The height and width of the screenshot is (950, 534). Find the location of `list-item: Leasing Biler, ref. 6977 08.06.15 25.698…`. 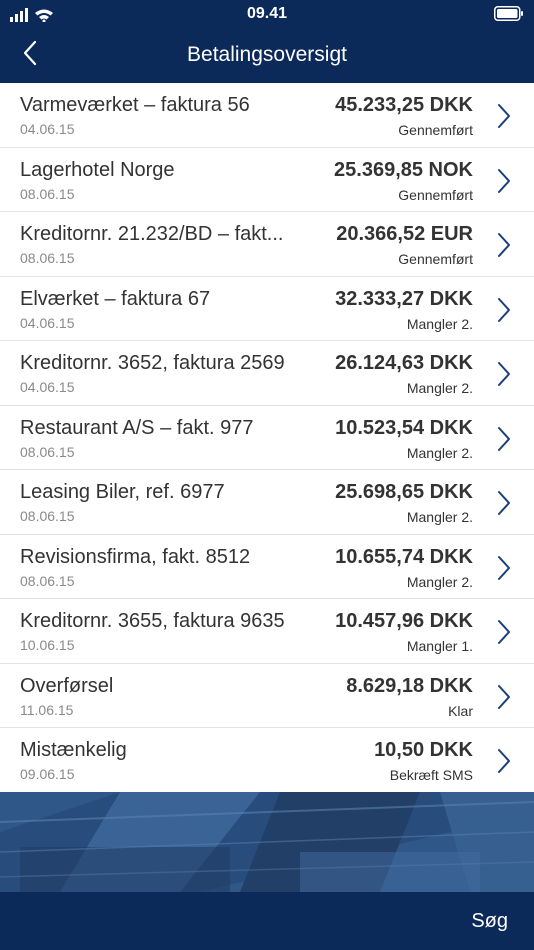

list-item: Leasing Biler, ref. 6977 08.06.15 25.698… is located at coordinates (267, 502).